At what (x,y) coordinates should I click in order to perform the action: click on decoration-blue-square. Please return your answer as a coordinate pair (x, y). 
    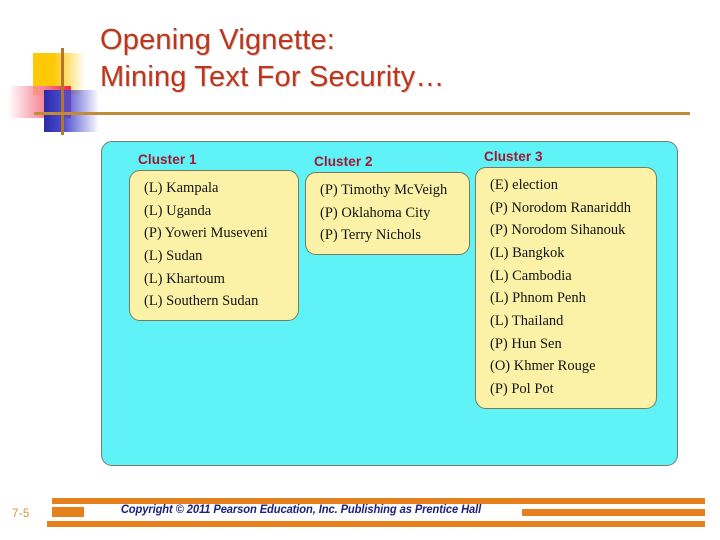
    Looking at the image, I should click on (71, 111).